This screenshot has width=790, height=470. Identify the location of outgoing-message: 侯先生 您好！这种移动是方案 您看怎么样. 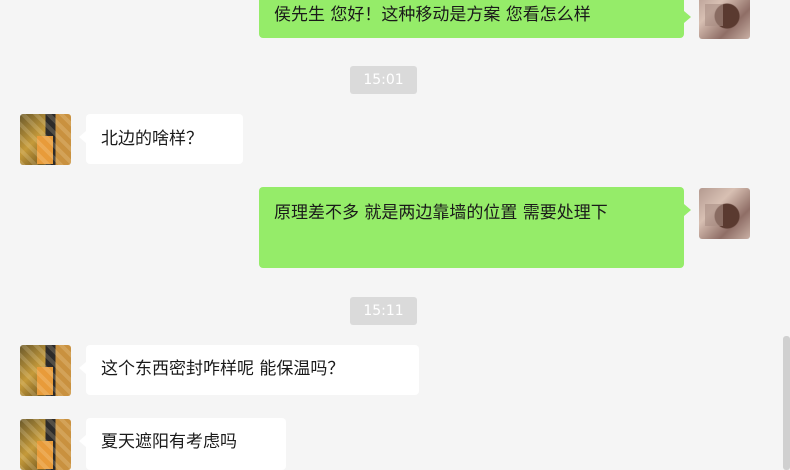
(475, 19).